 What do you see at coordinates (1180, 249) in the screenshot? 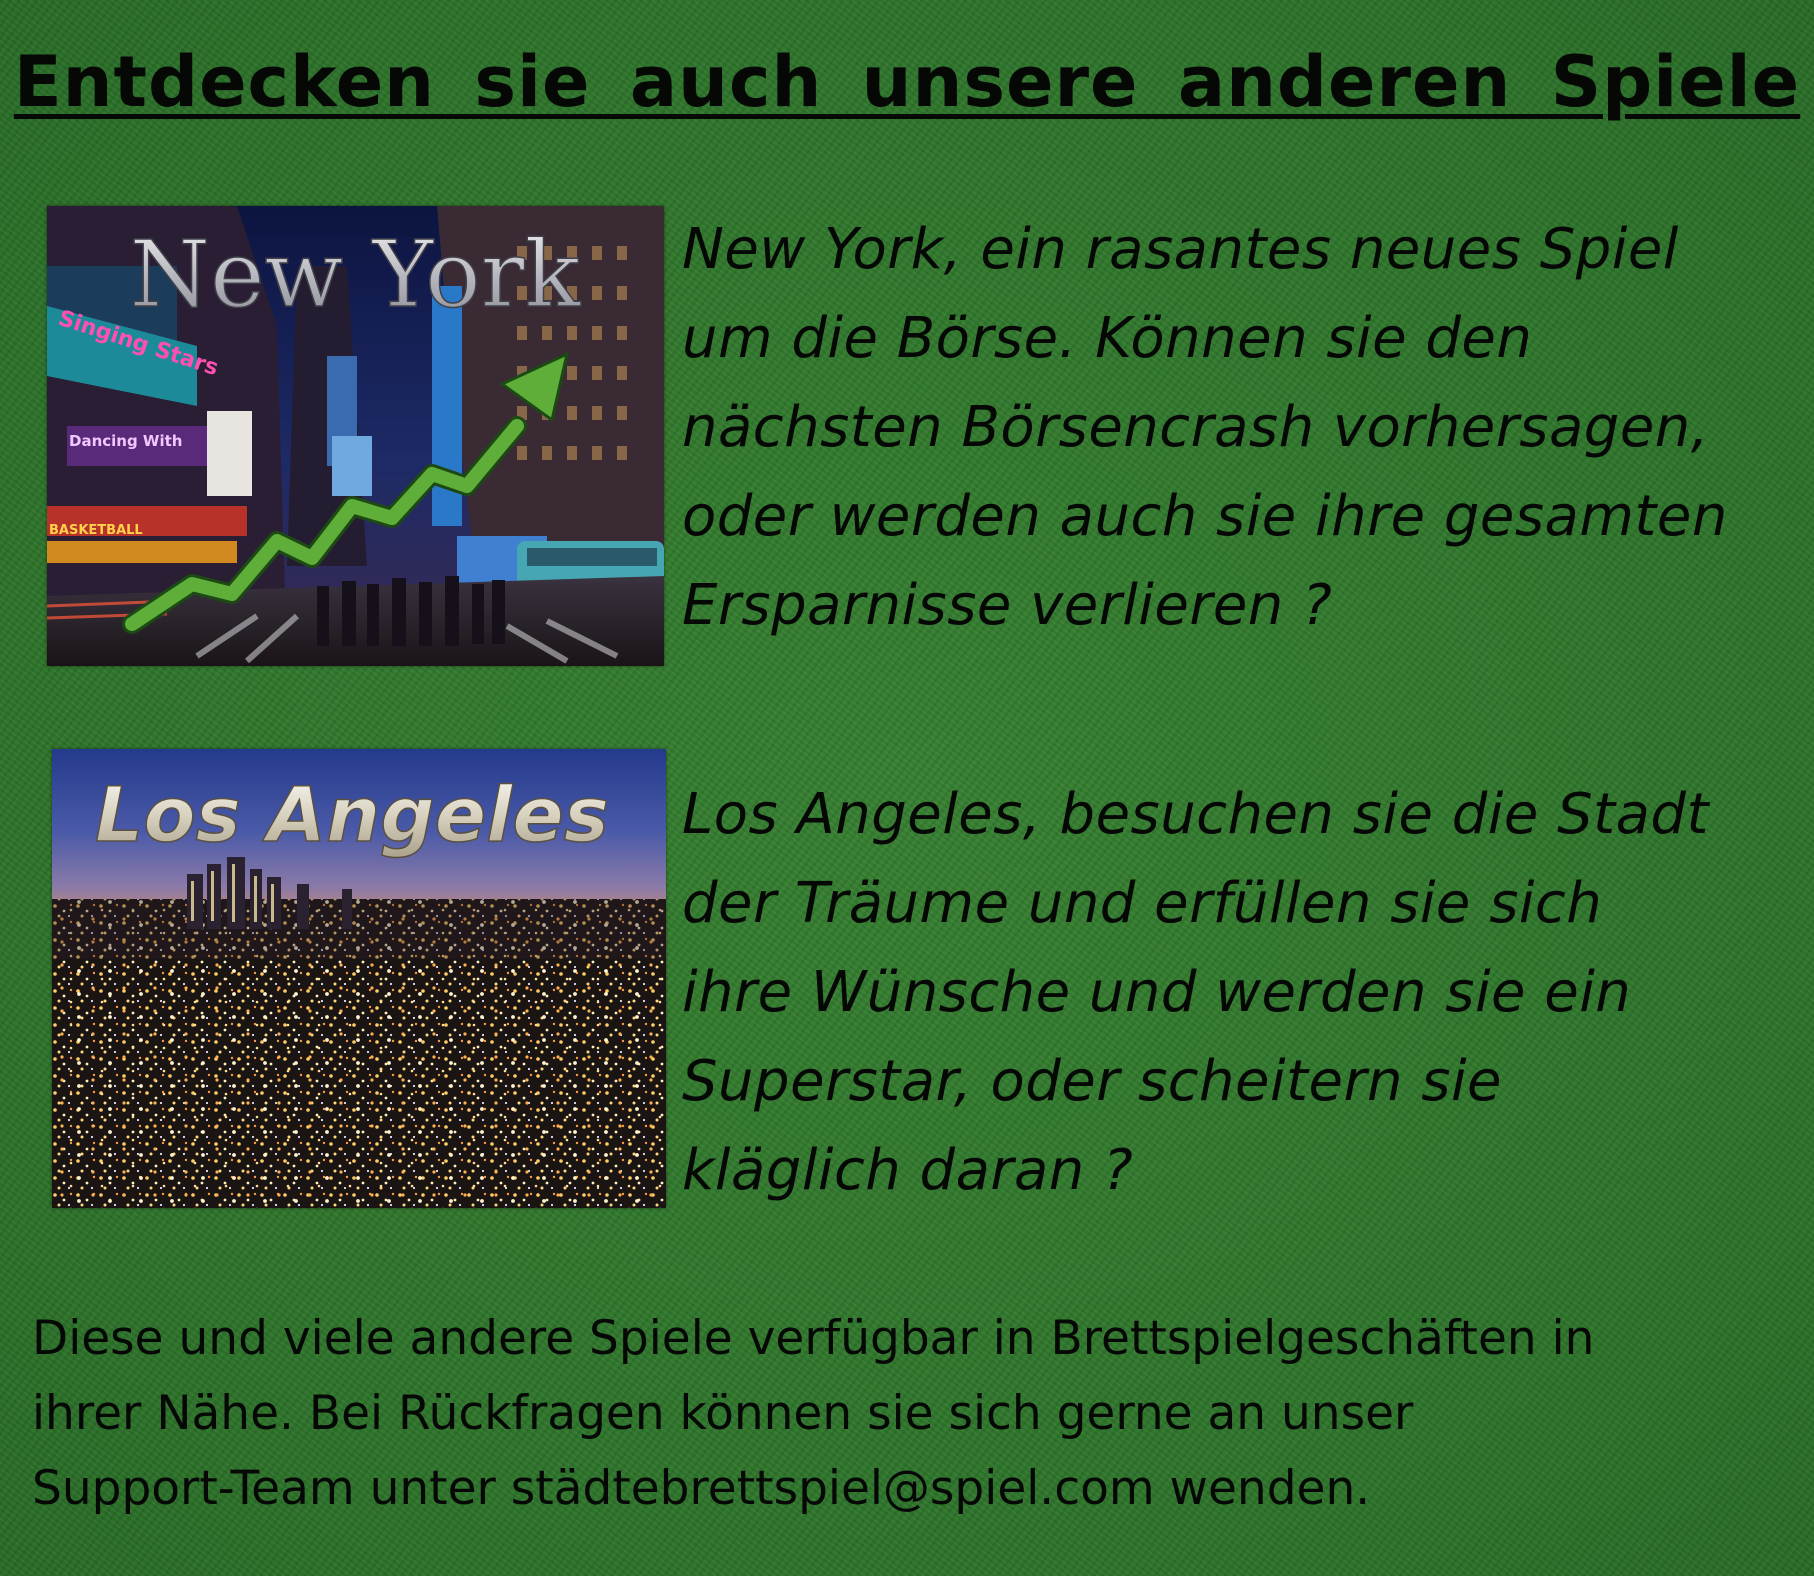
I see `new-york-desc-line: New York, ein rasantes neues Spiel` at bounding box center [1180, 249].